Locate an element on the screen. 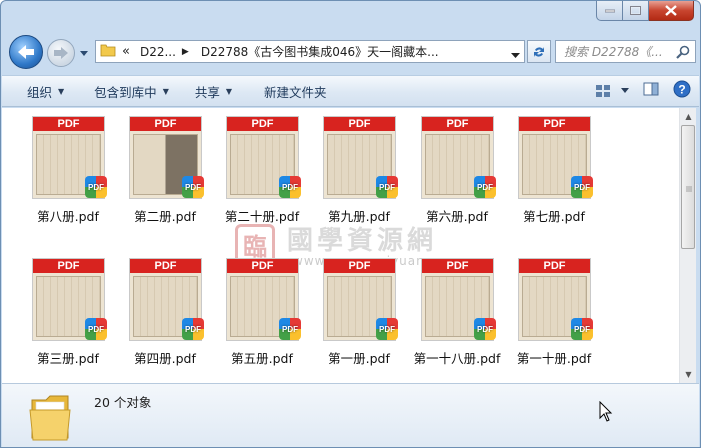  vertical-scrollbar: ▲ ▼ is located at coordinates (687, 245).